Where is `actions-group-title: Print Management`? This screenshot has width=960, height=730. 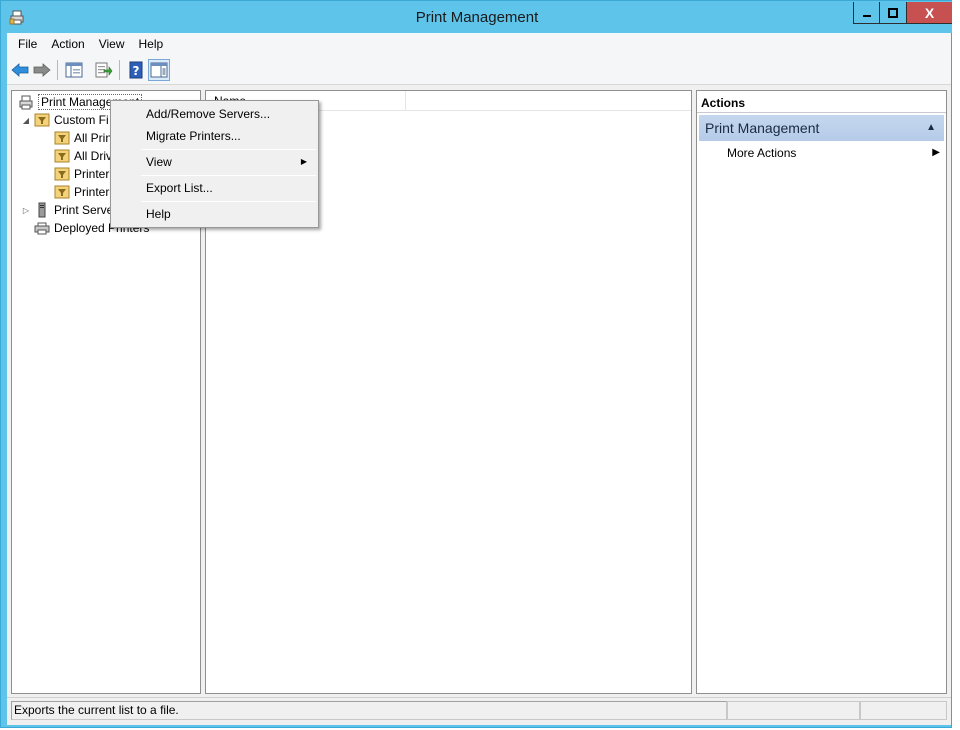
actions-group-title: Print Management is located at coordinates (762, 128).